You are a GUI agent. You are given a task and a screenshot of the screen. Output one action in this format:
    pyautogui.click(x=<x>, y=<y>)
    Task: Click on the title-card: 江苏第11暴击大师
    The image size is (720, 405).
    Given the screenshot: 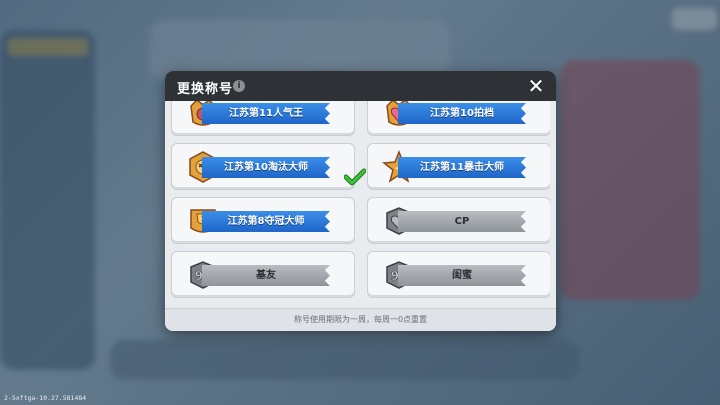 What is the action you would take?
    pyautogui.click(x=458, y=166)
    